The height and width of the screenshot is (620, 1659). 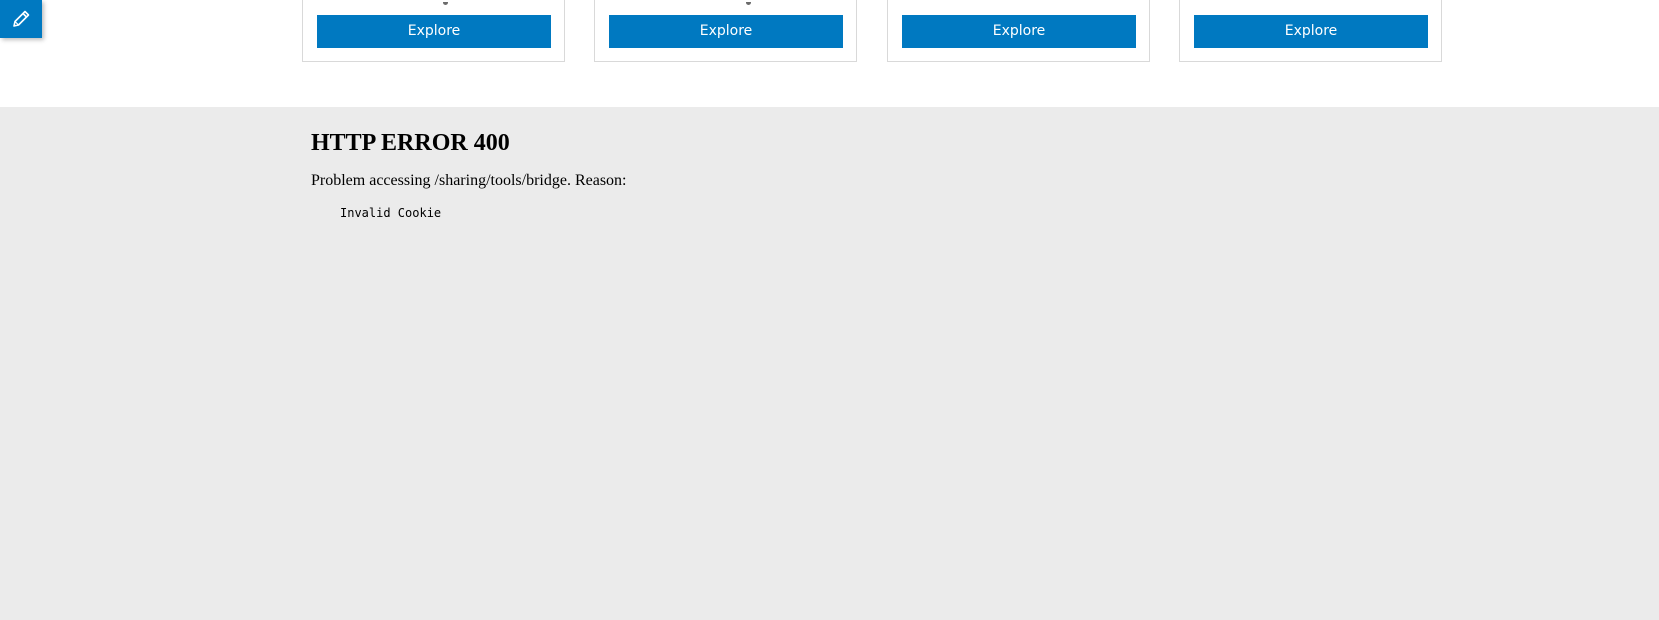 I want to click on edit-button, so click(x=21, y=19).